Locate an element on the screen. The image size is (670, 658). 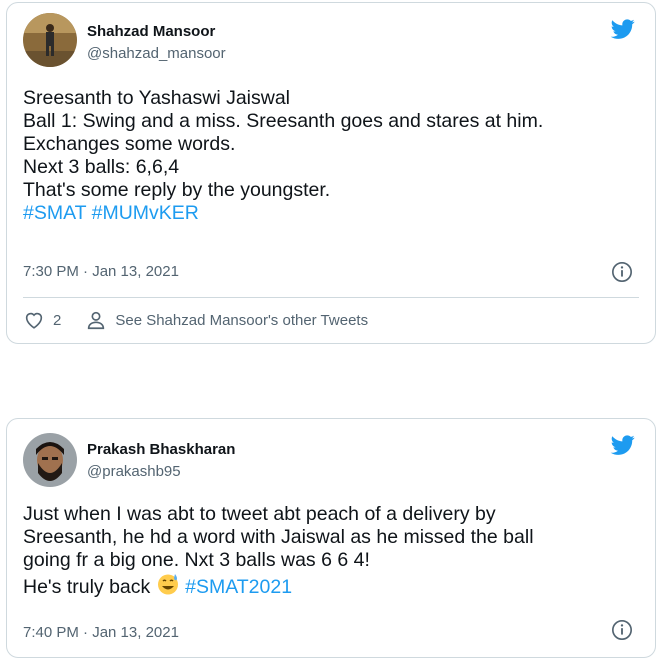
author-handle: @shahzad_mansoor is located at coordinates (156, 53).